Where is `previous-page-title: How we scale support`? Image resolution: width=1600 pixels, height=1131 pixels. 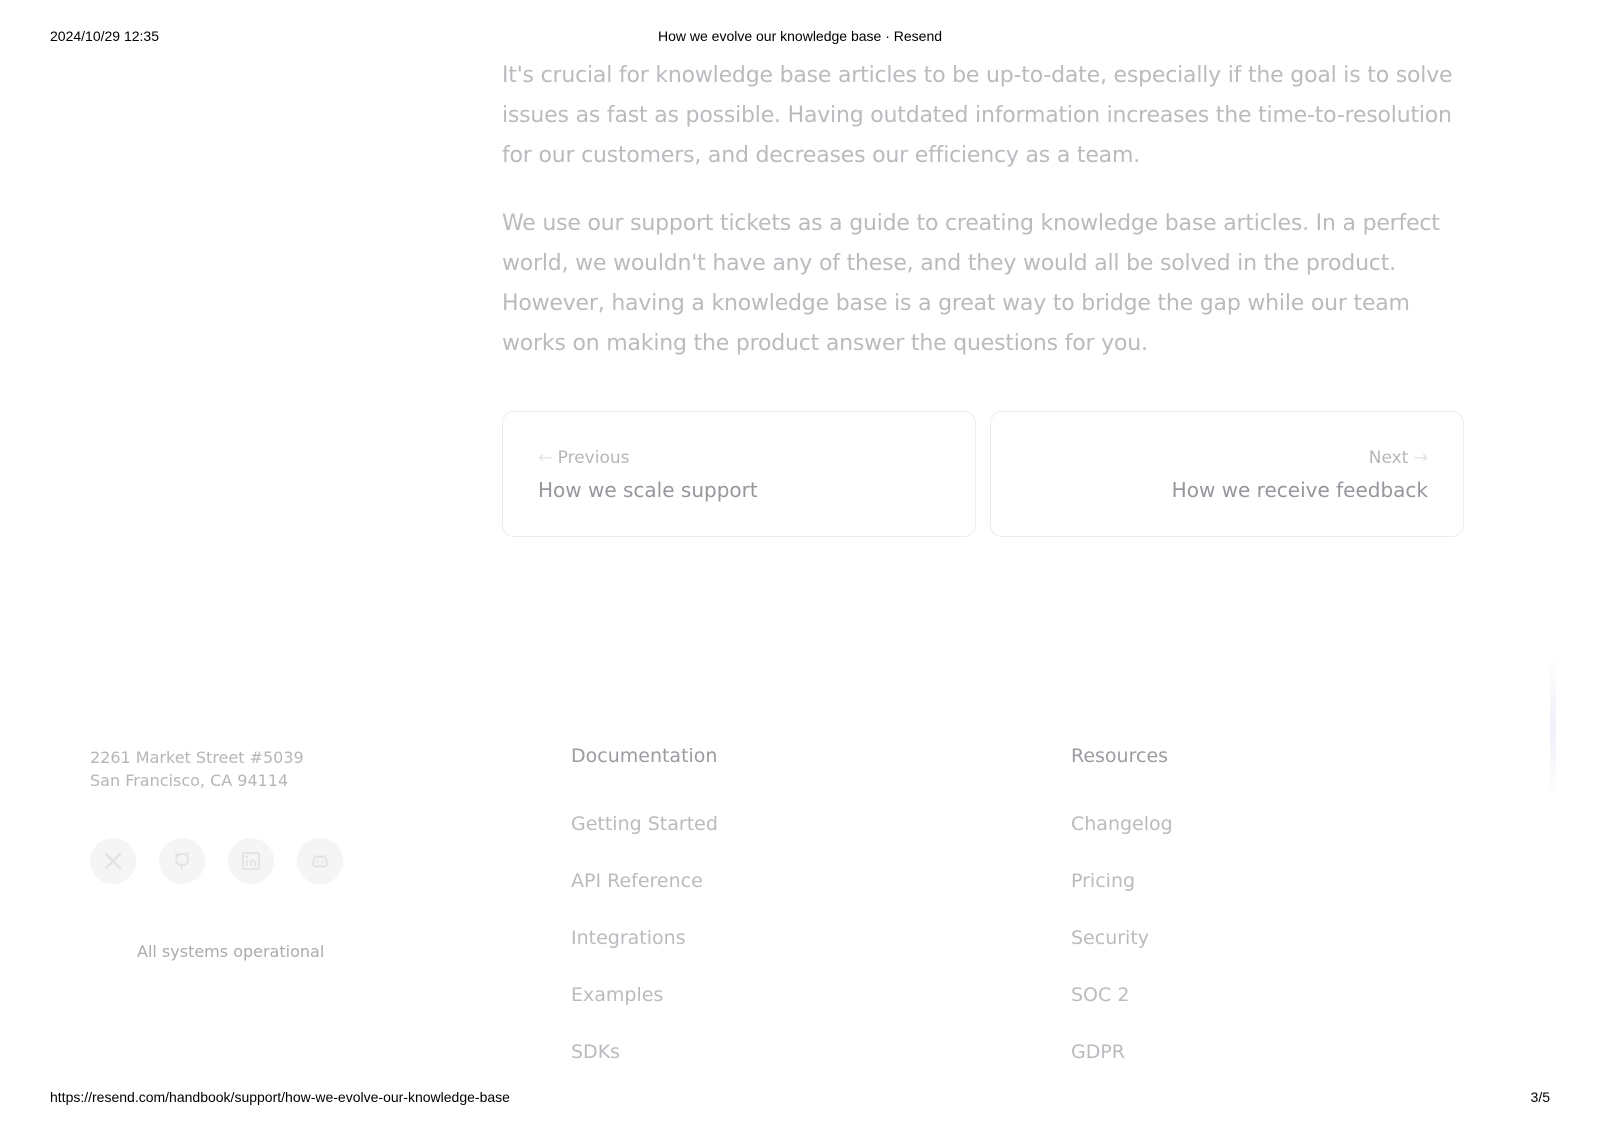 previous-page-title: How we scale support is located at coordinates (648, 490).